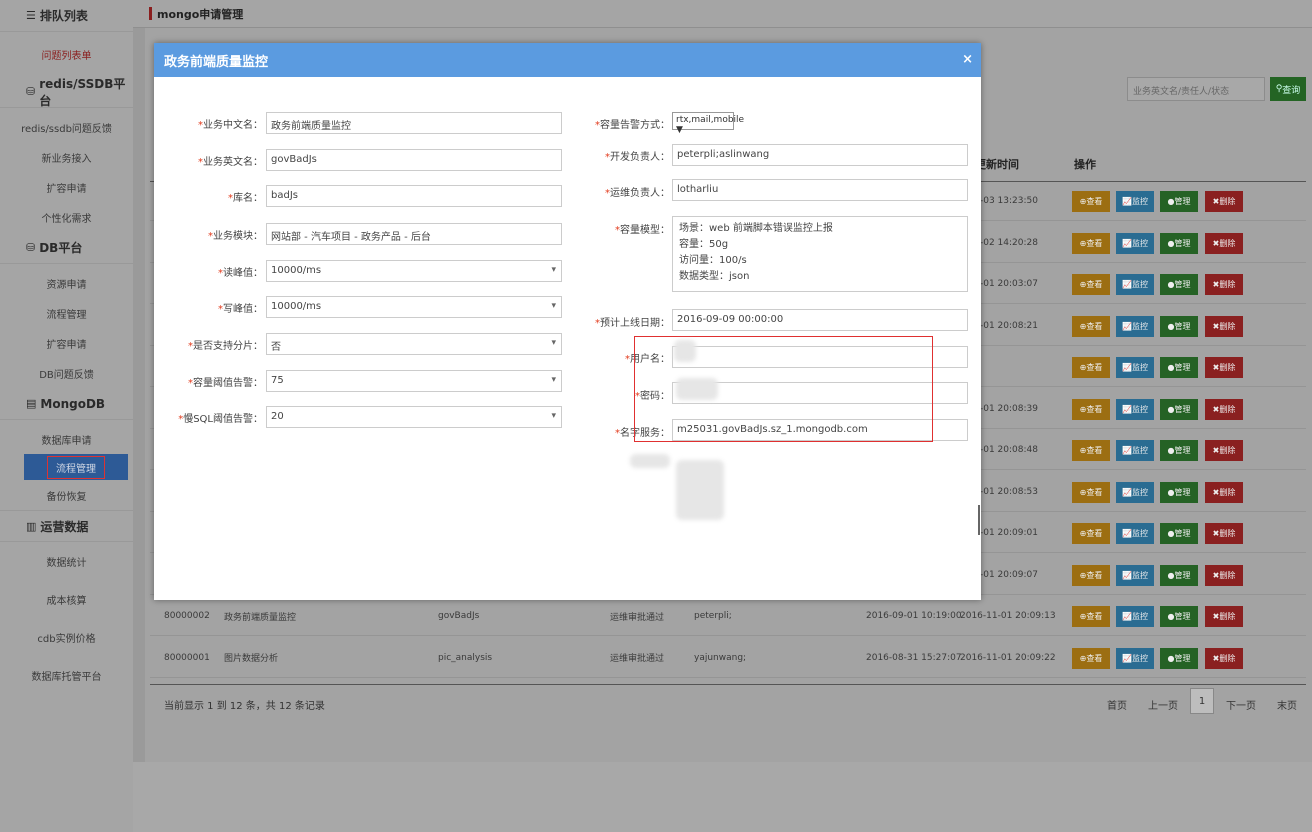  Describe the element at coordinates (66, 561) in the screenshot. I see `sidebar-item-stats: 数据统计` at that location.